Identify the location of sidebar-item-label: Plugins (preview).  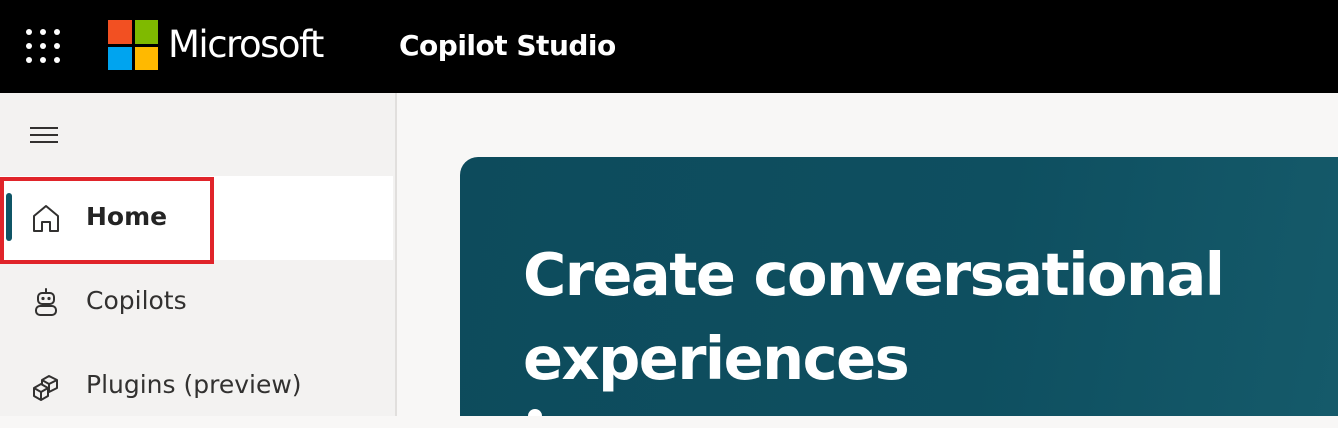
(194, 384).